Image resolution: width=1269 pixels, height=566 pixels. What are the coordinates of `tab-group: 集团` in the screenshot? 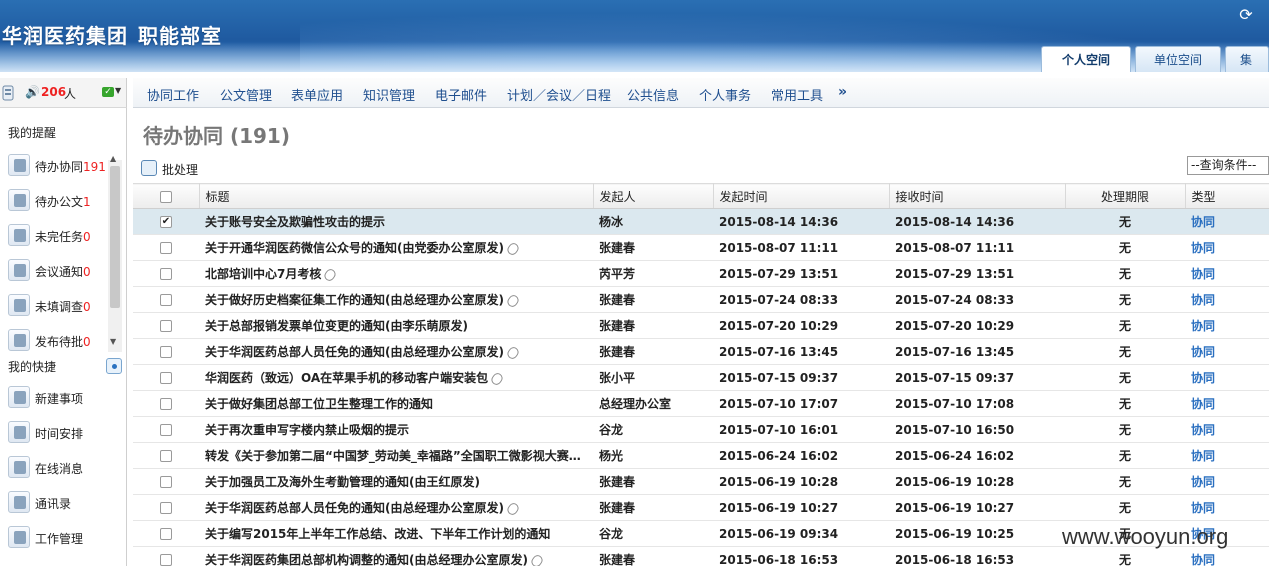 It's located at (1247, 59).